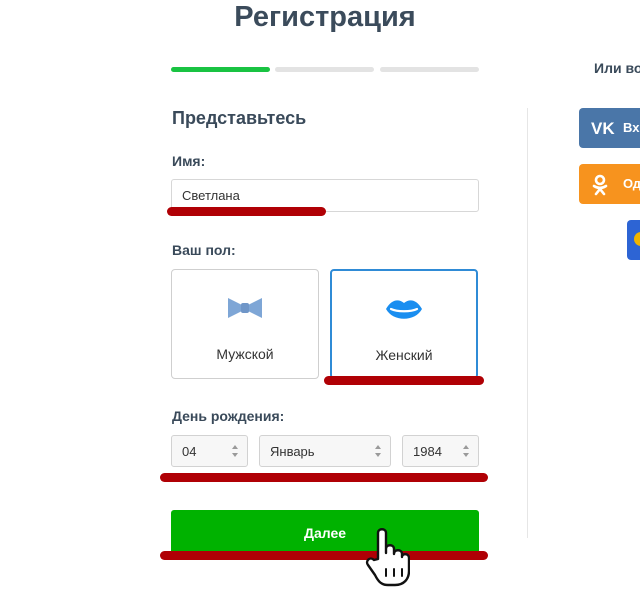  What do you see at coordinates (527, 323) in the screenshot?
I see `column-divider` at bounding box center [527, 323].